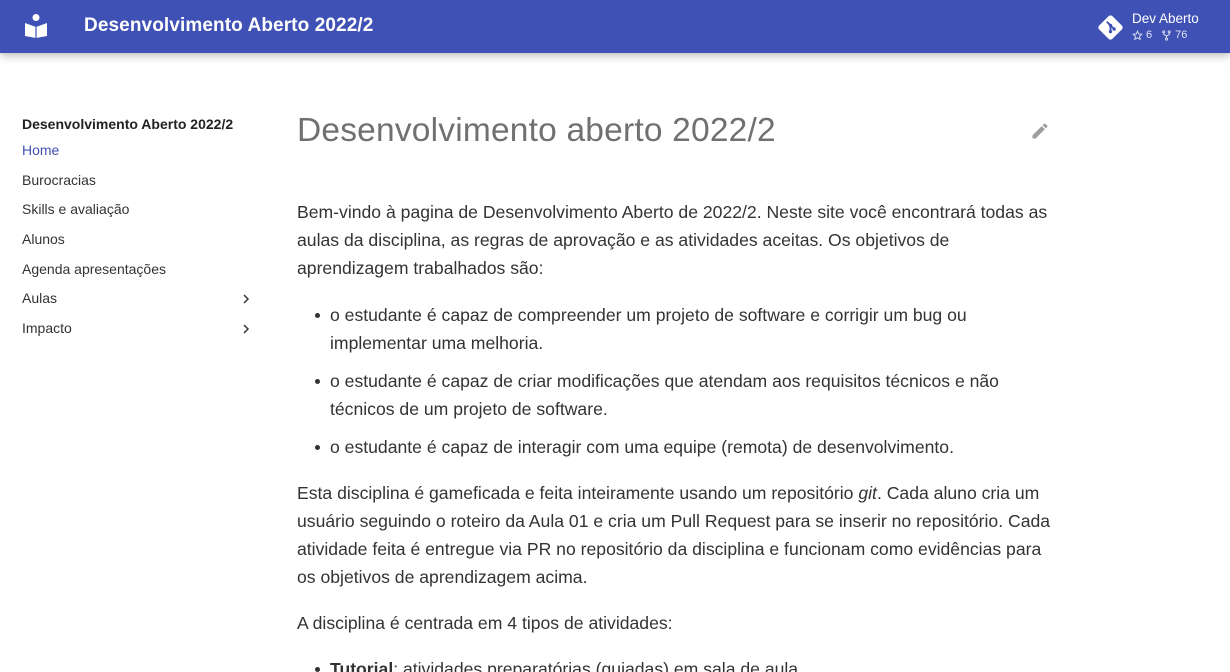 The height and width of the screenshot is (672, 1230). I want to click on nav-item-home: Home, so click(138, 151).